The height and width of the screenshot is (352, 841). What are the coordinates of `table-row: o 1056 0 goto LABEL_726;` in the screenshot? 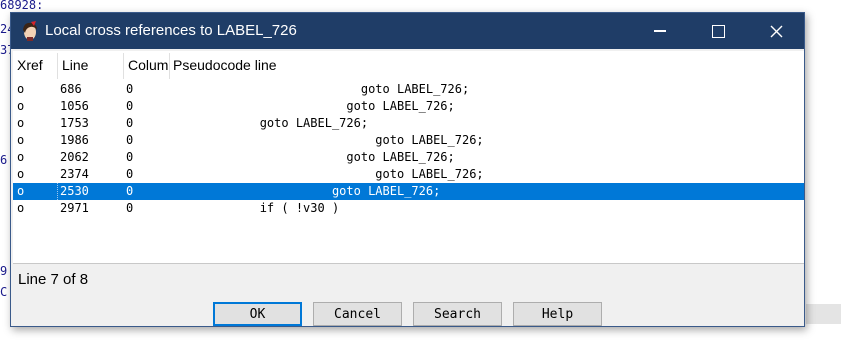 It's located at (408, 106).